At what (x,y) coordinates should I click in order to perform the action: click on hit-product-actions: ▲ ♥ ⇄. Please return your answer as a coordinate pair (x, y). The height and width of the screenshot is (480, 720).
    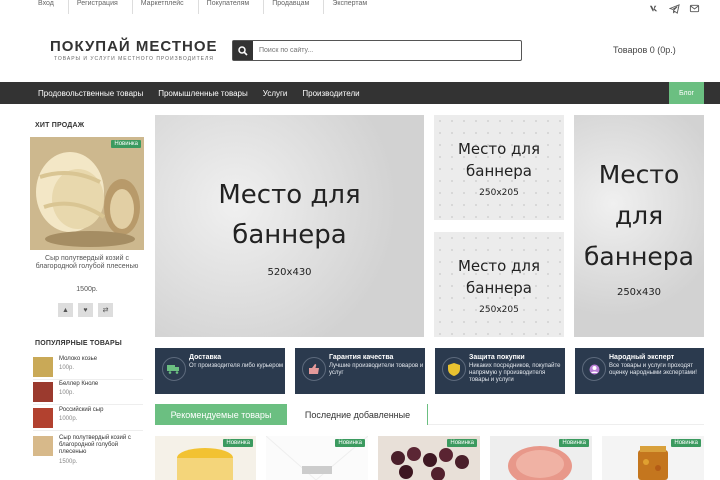
    Looking at the image, I should click on (85, 310).